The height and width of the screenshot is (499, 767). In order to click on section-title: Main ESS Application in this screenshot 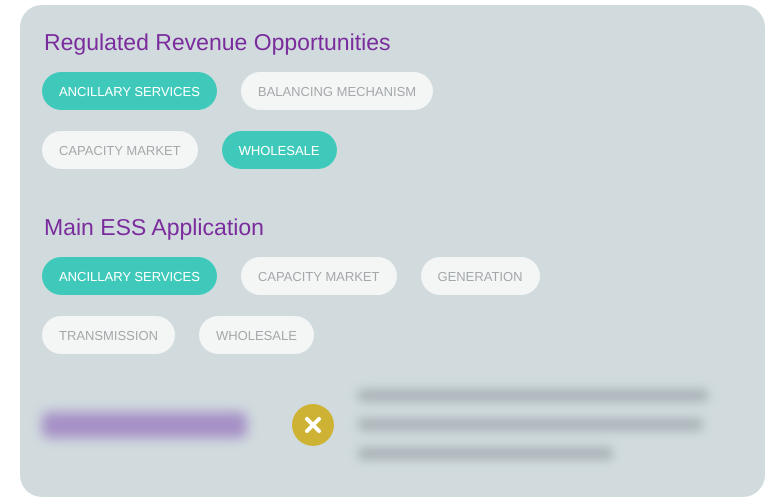, I will do `click(154, 227)`.